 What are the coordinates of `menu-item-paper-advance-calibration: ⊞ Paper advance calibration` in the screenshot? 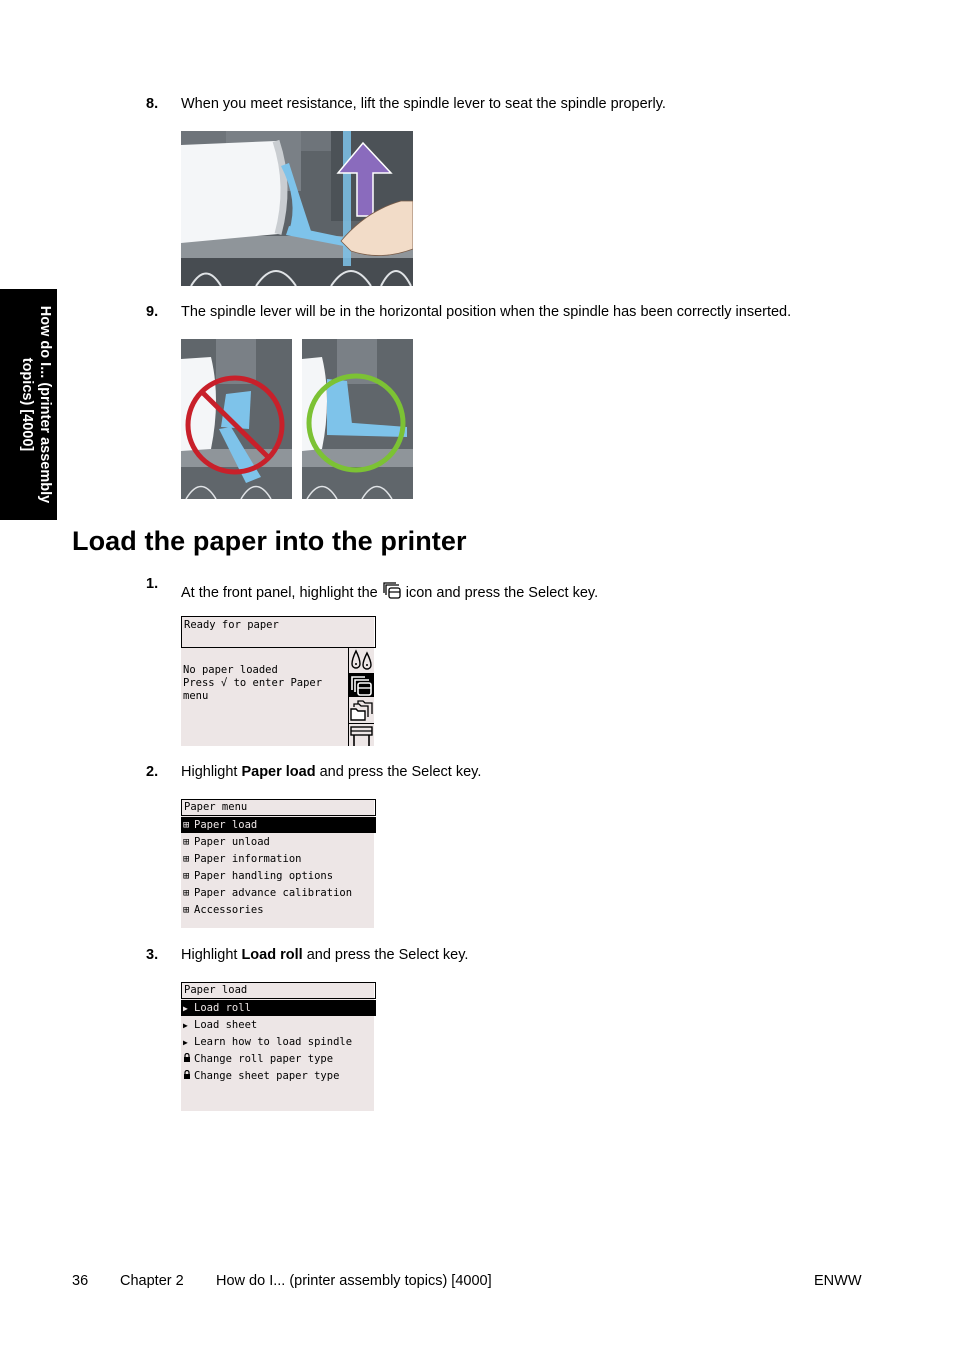 It's located at (278, 893).